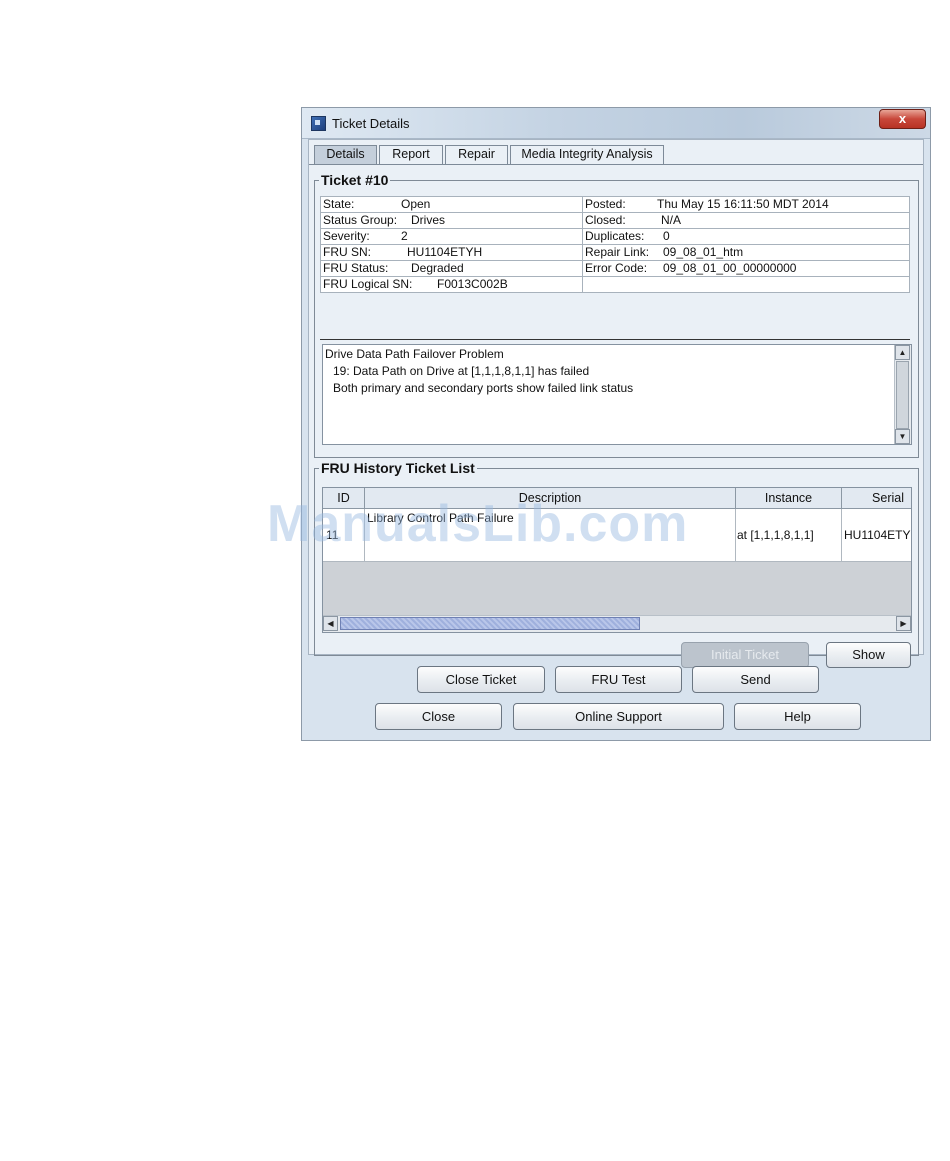 The width and height of the screenshot is (950, 1161). What do you see at coordinates (902, 352) in the screenshot?
I see `scroll-up-arrow-icon: ▲` at bounding box center [902, 352].